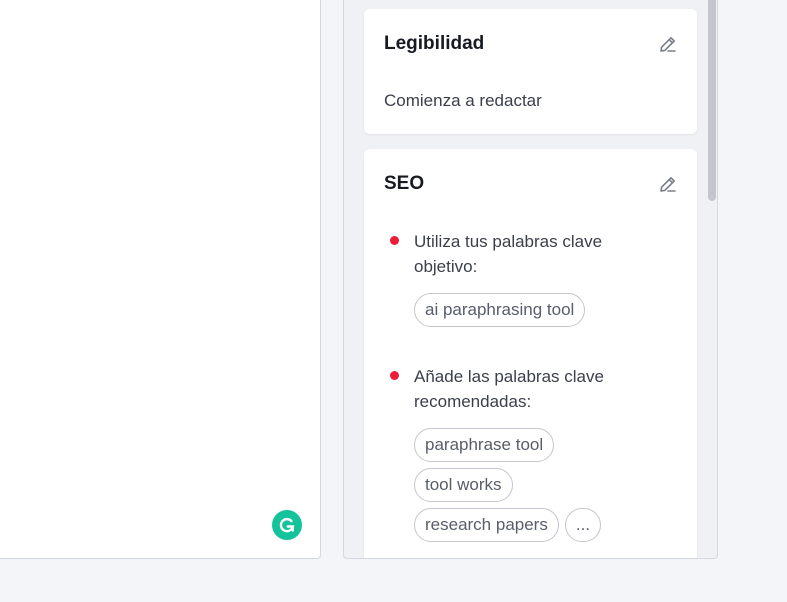  I want to click on grammarly-g-icon, so click(287, 525).